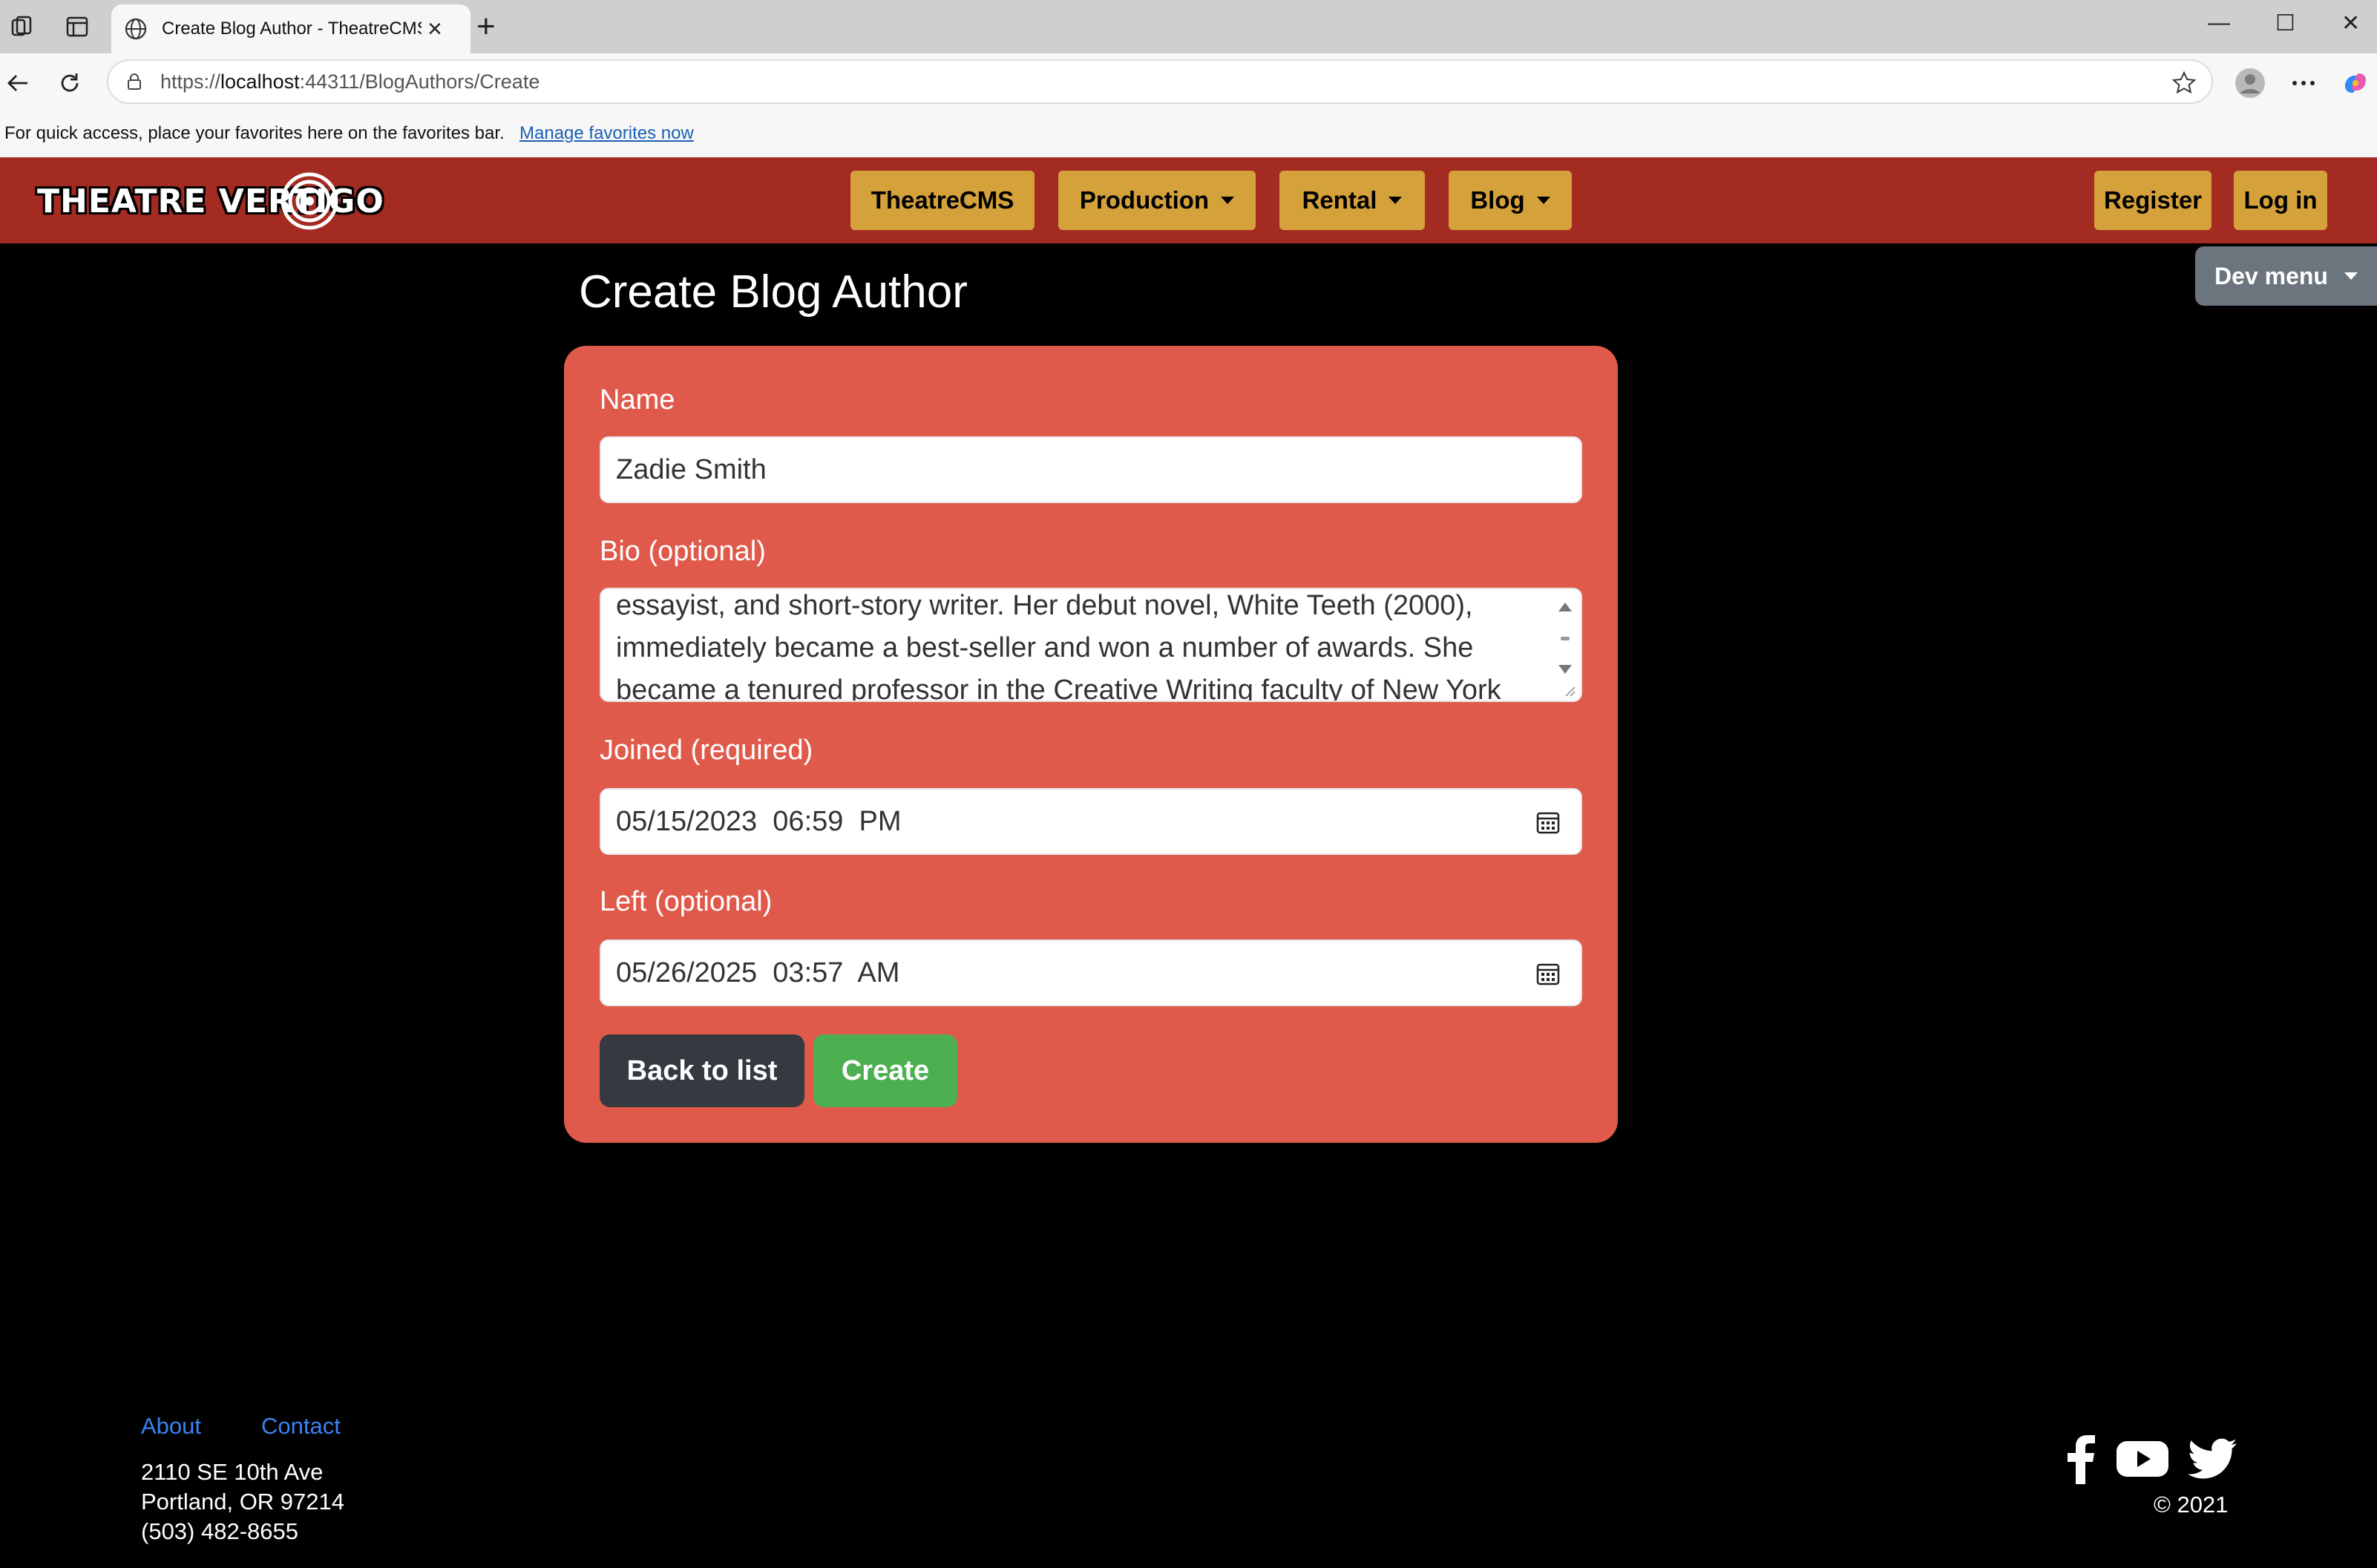 The width and height of the screenshot is (2377, 1568). I want to click on minimize-icon: —, so click(2219, 23).